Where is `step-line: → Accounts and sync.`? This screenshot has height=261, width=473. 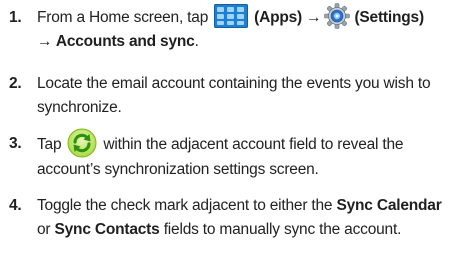 step-line: → Accounts and sync. is located at coordinates (252, 42).